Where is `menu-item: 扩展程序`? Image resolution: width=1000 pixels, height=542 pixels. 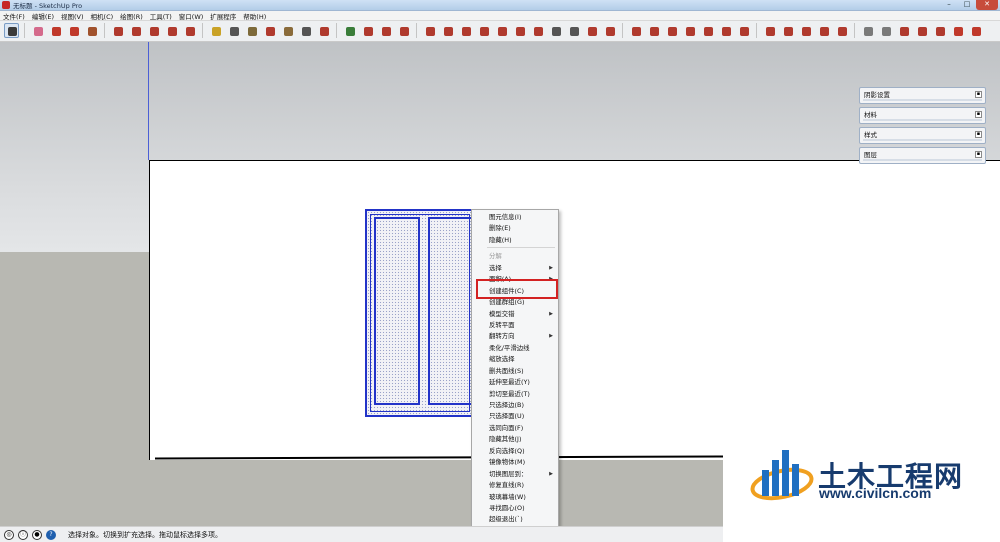
menu-item: 扩展程序 is located at coordinates (223, 16).